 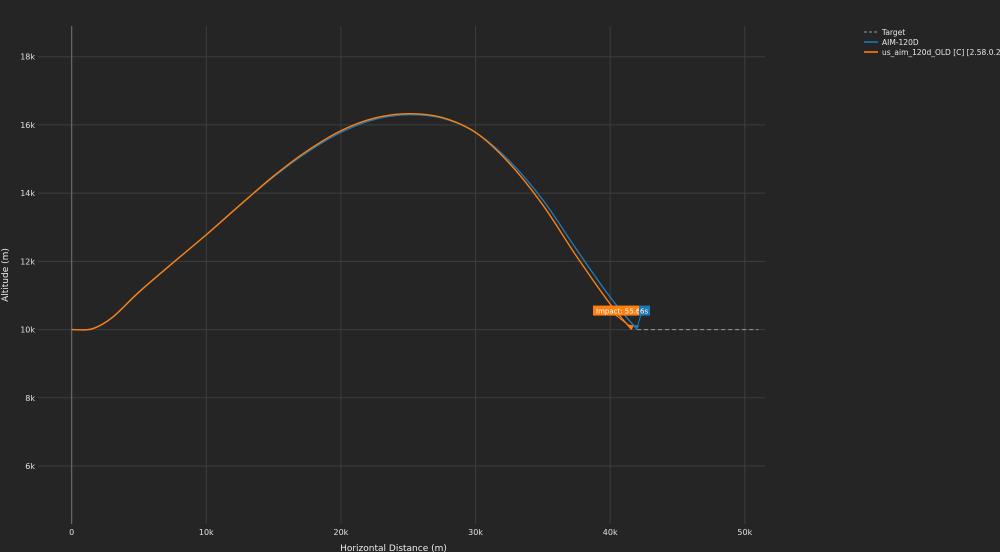 What do you see at coordinates (893, 32) in the screenshot?
I see `legend-label: Target` at bounding box center [893, 32].